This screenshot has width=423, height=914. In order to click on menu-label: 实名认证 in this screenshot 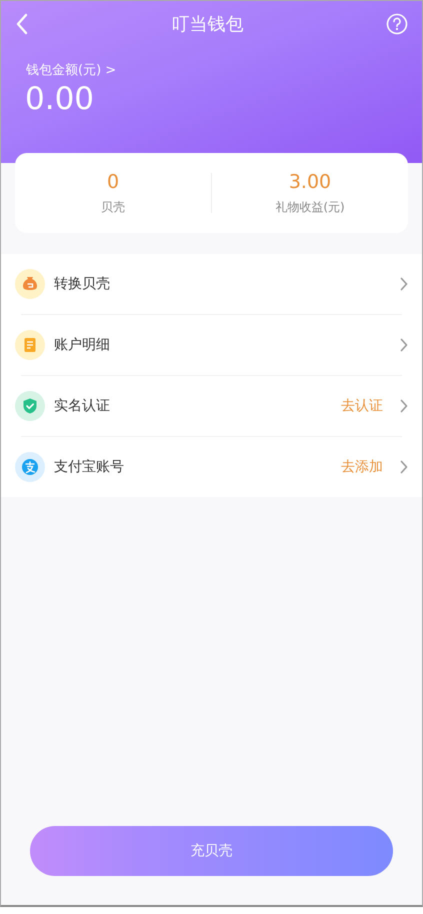, I will do `click(82, 406)`.